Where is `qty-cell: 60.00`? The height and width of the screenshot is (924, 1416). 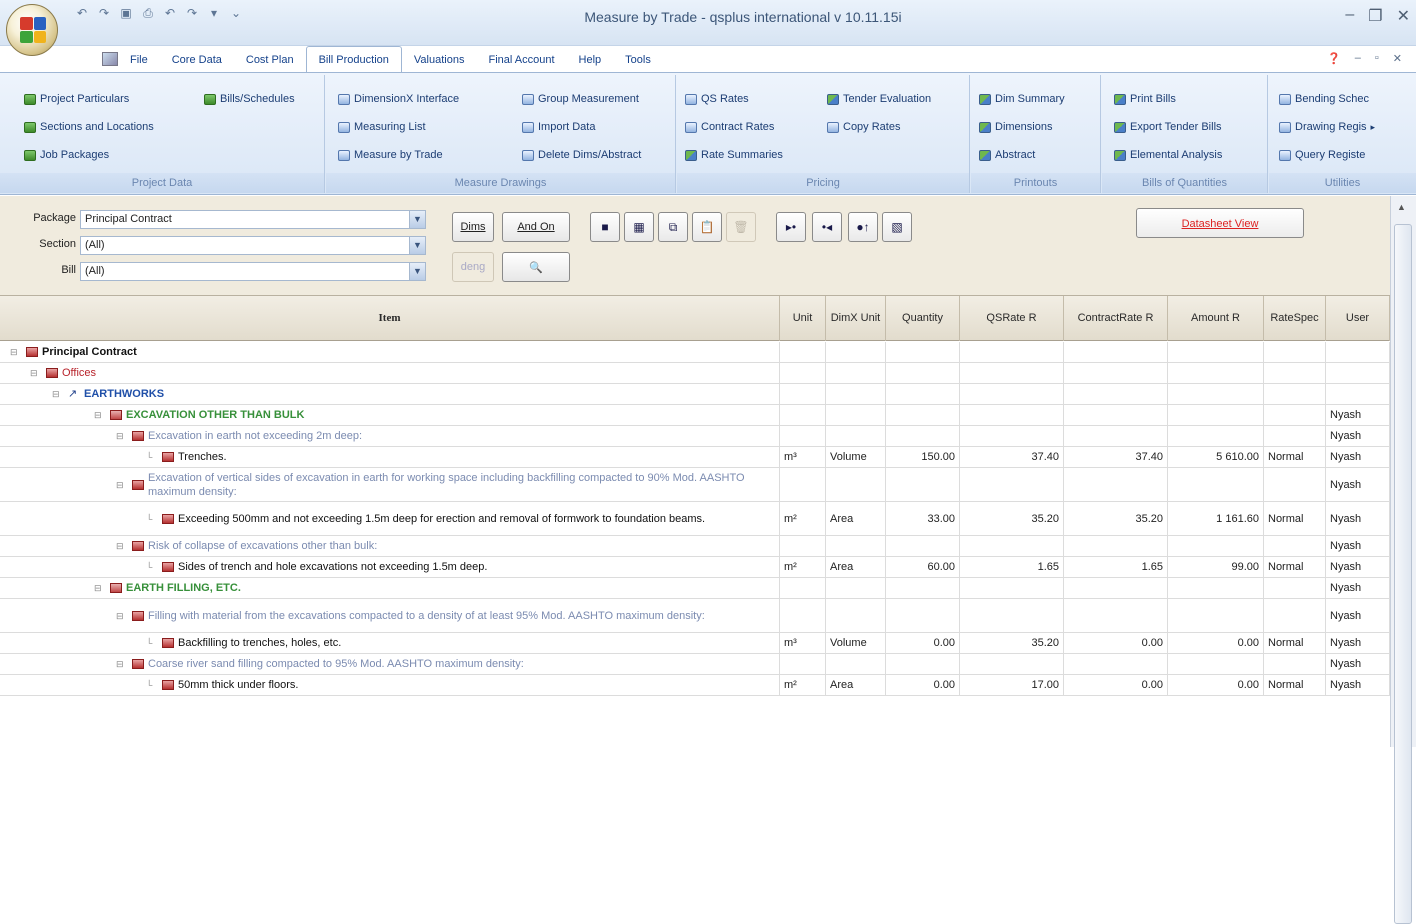 qty-cell: 60.00 is located at coordinates (923, 567).